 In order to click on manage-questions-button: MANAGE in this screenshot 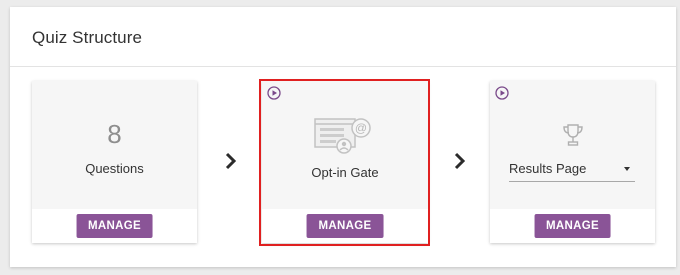, I will do `click(114, 226)`.